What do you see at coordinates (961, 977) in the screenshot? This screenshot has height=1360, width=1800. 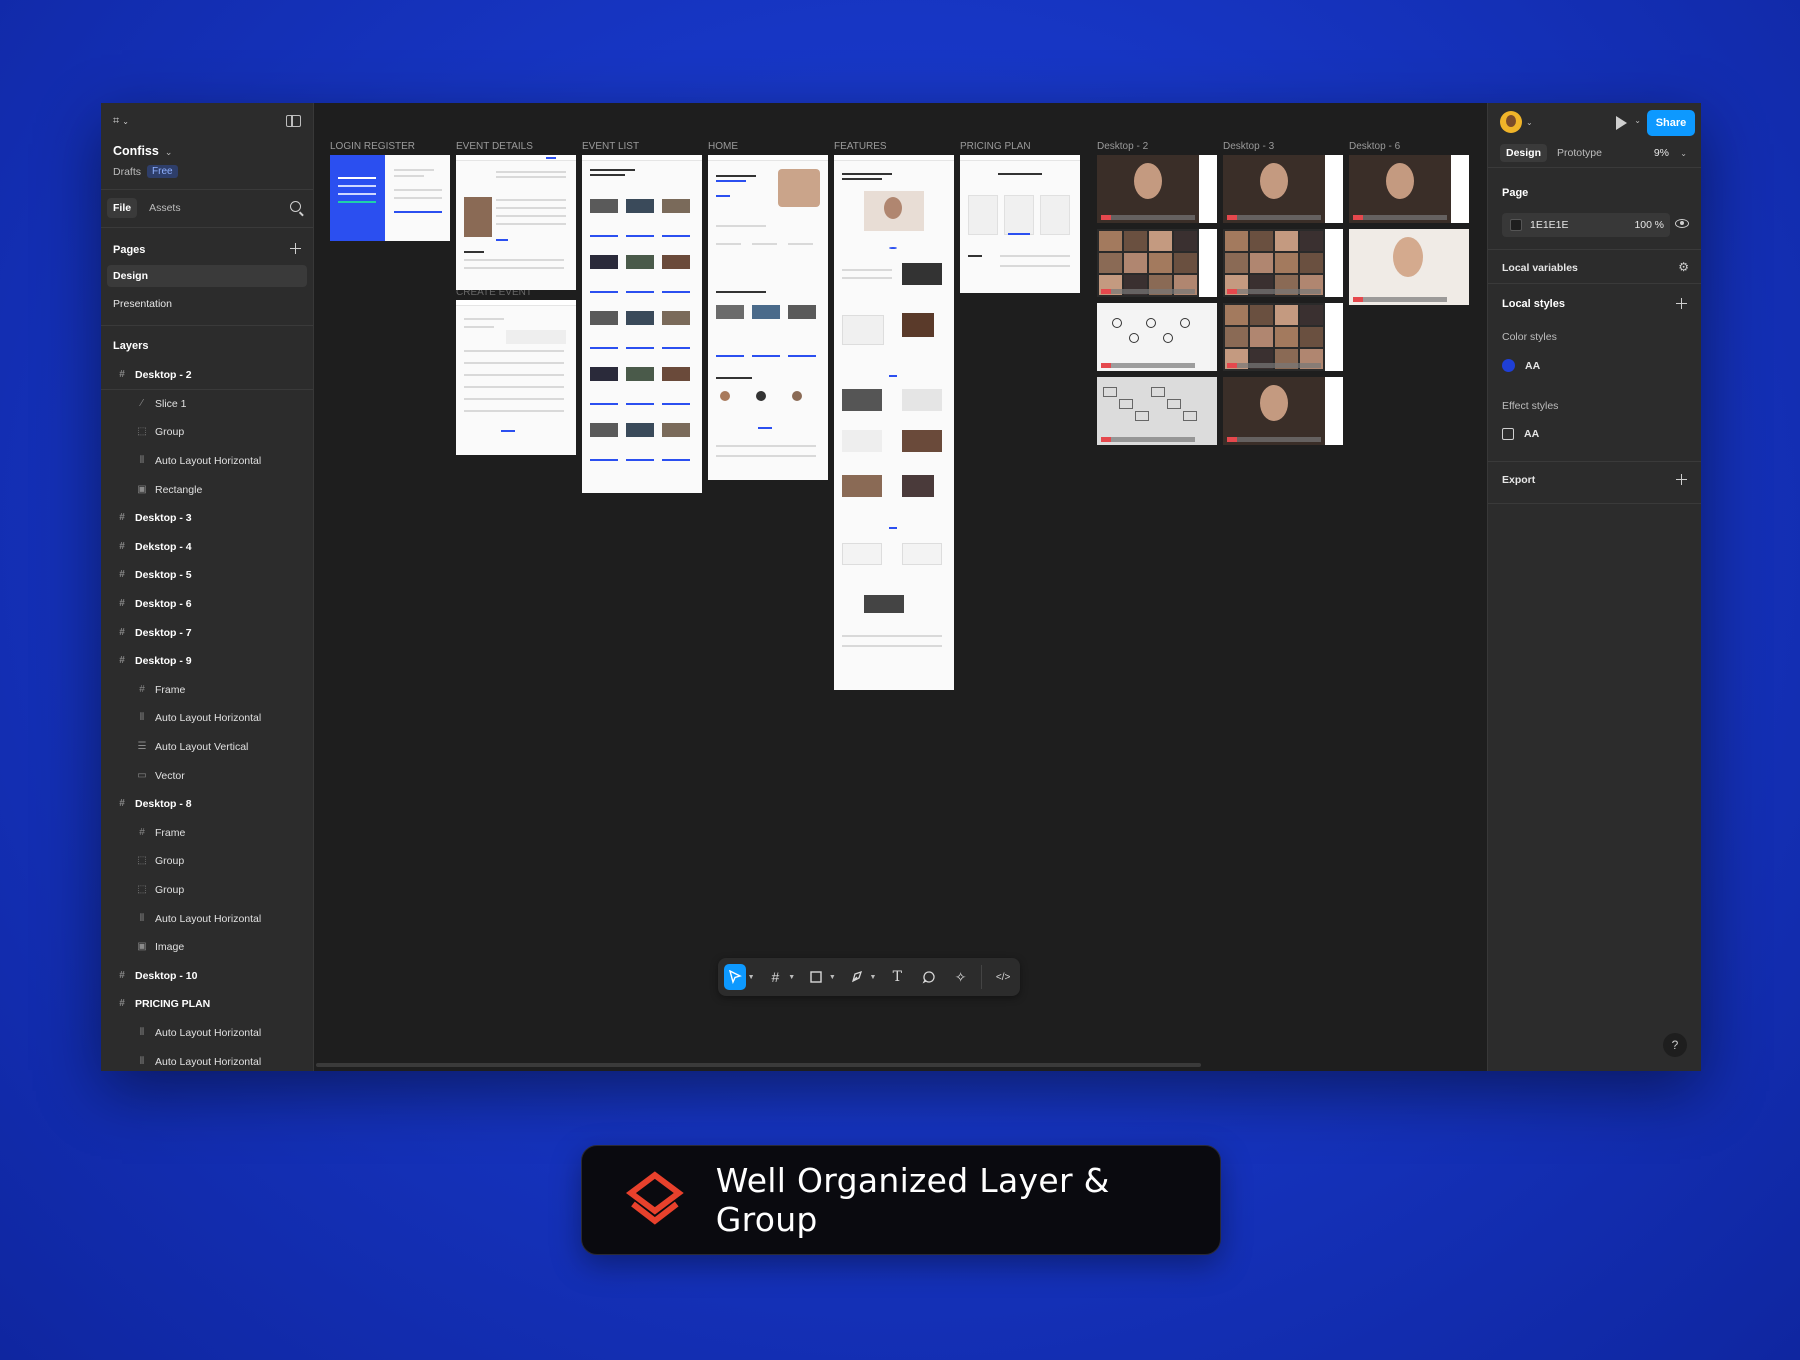 I see `actions-tool: ✧` at bounding box center [961, 977].